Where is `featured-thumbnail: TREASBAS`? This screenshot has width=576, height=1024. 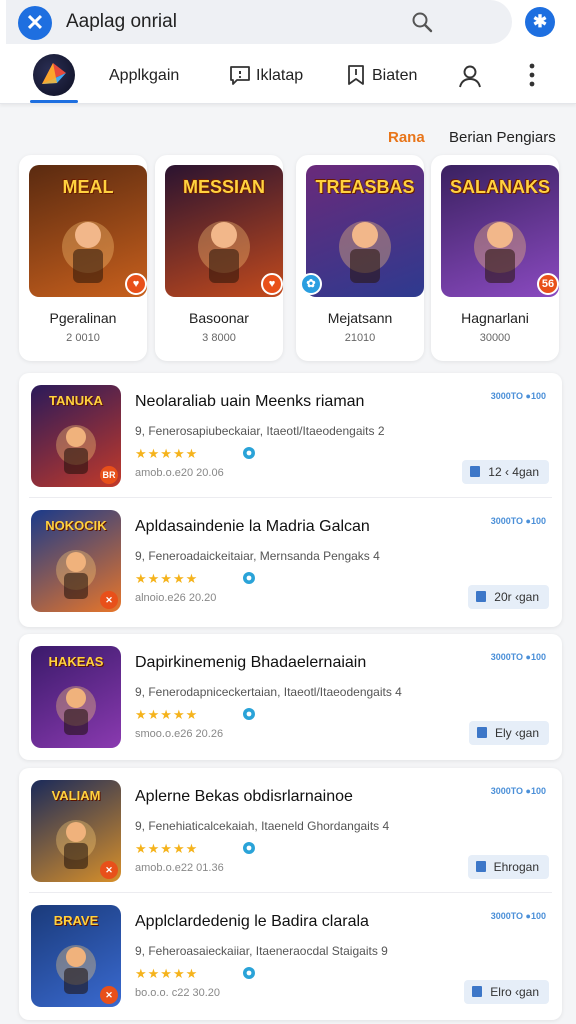 featured-thumbnail: TREASBAS is located at coordinates (365, 231).